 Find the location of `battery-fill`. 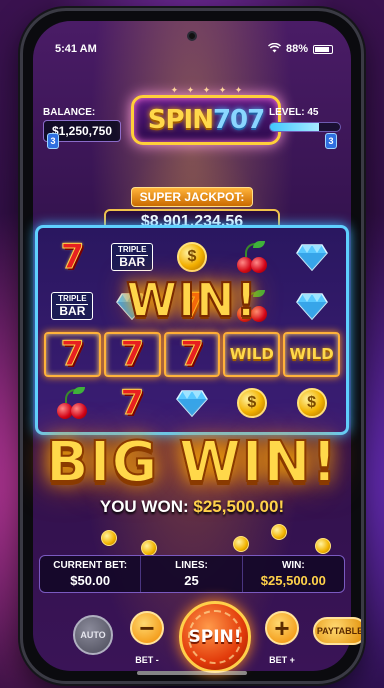

battery-fill is located at coordinates (322, 49).